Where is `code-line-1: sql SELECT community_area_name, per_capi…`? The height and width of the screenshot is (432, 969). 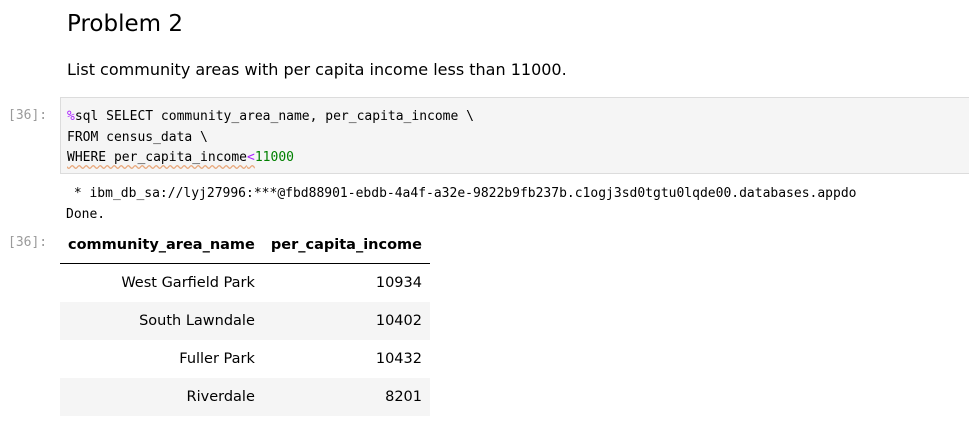
code-line-1: sql SELECT community_area_name, per_capi… is located at coordinates (274, 116).